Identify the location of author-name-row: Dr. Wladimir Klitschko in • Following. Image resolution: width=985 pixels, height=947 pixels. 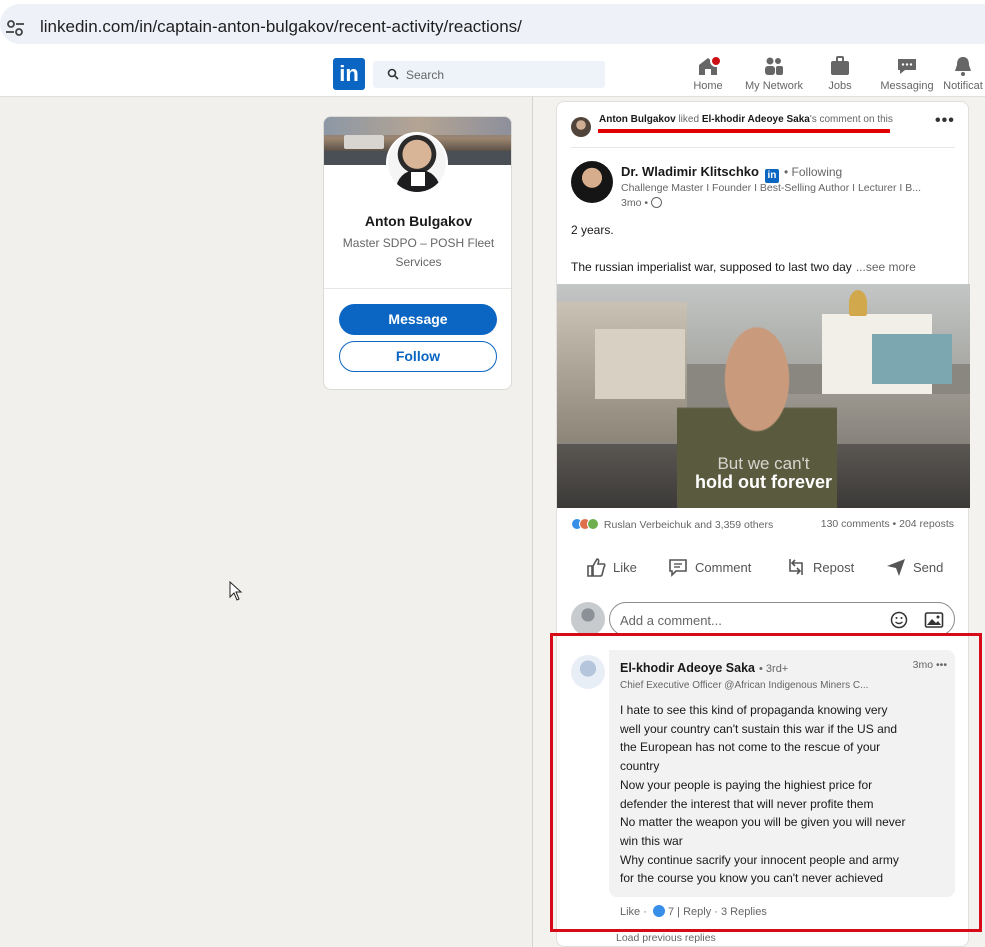
(731, 173).